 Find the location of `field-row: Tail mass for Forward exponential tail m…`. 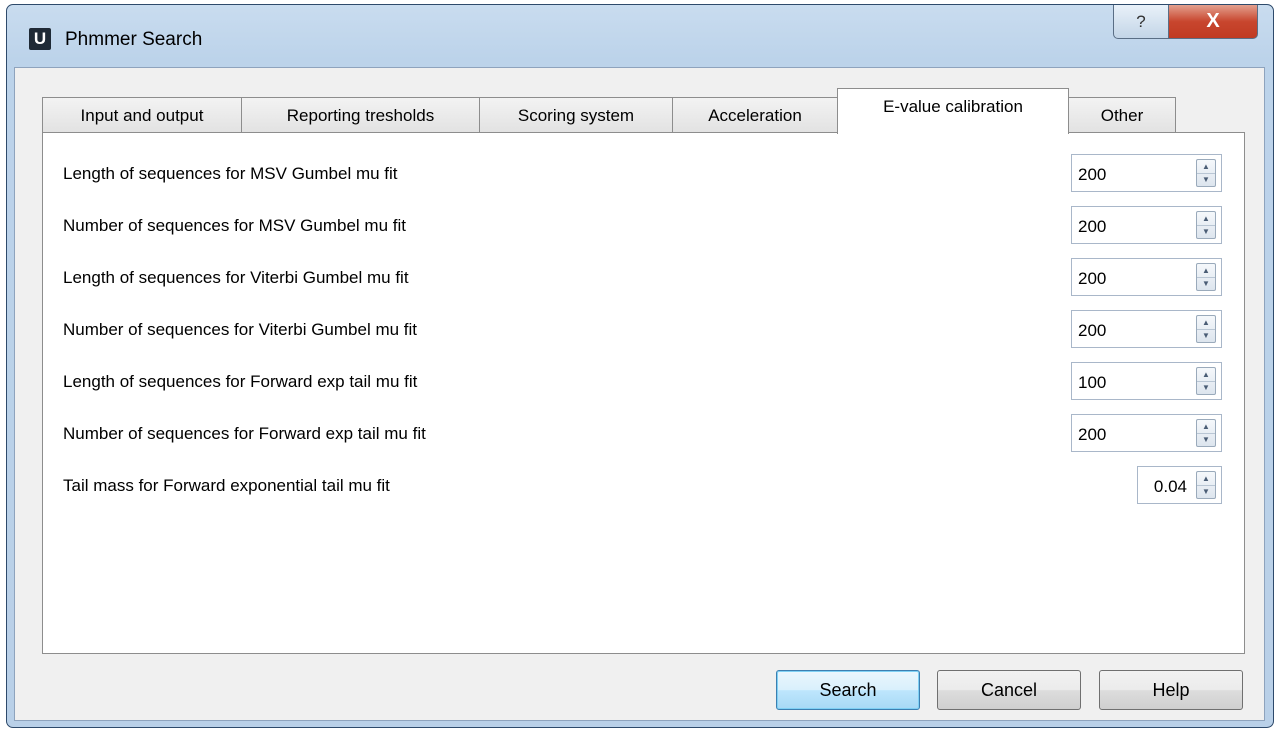

field-row: Tail mass for Forward exponential tail m… is located at coordinates (643, 486).